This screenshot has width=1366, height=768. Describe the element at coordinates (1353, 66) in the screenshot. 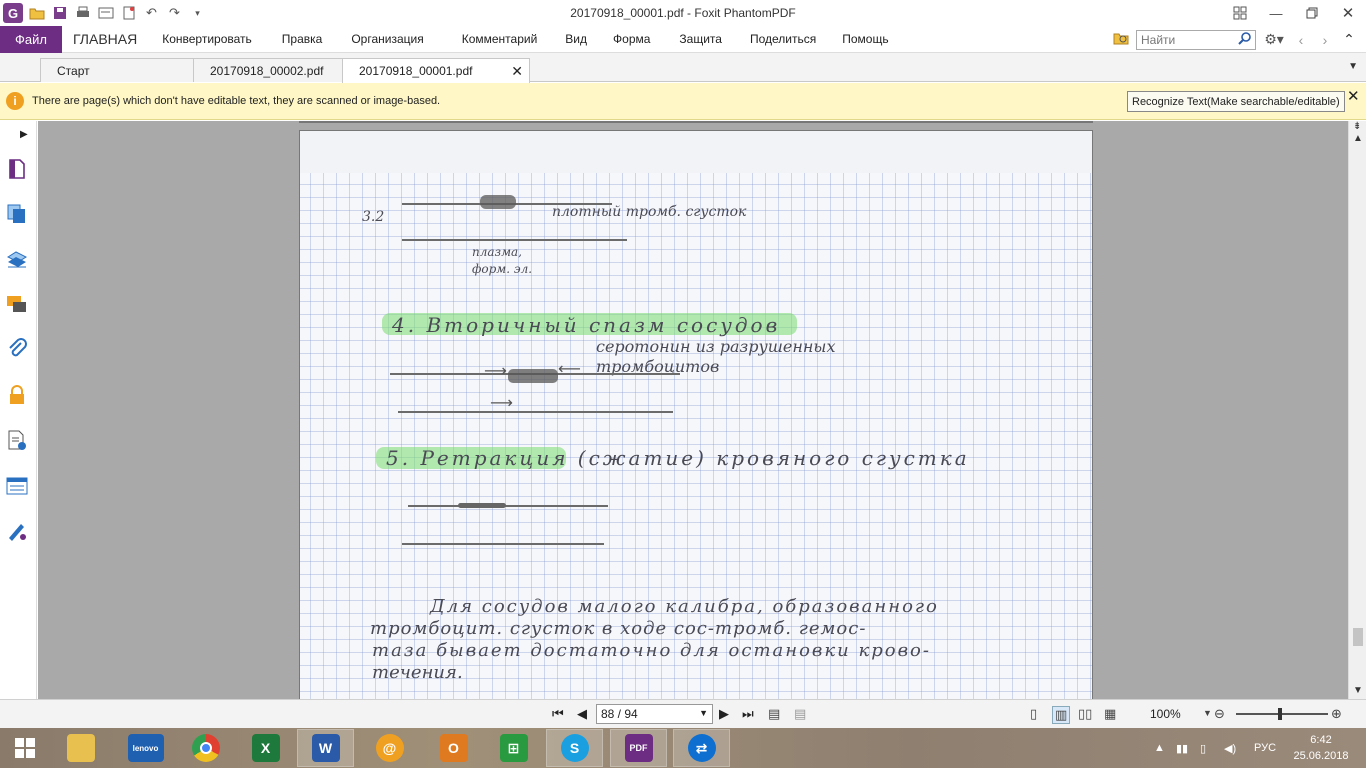

I see `tab-list-icon: ▼` at that location.